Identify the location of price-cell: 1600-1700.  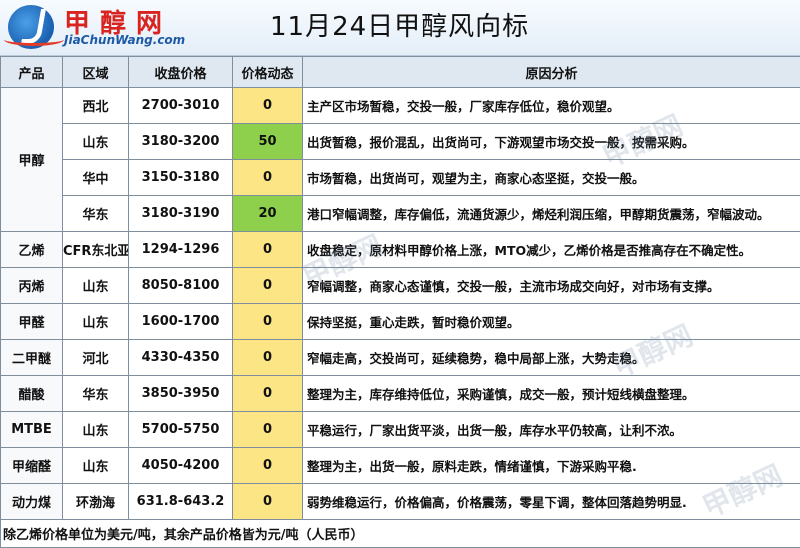
(181, 322).